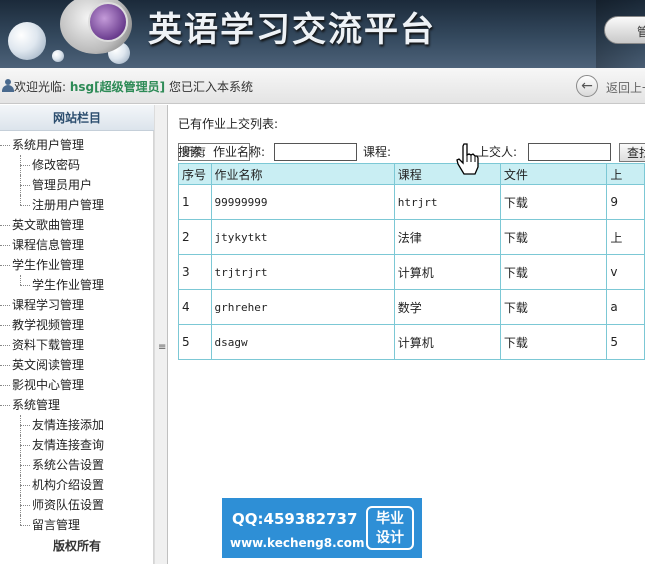  What do you see at coordinates (302, 174) in the screenshot?
I see `column-header: 作业名称` at bounding box center [302, 174].